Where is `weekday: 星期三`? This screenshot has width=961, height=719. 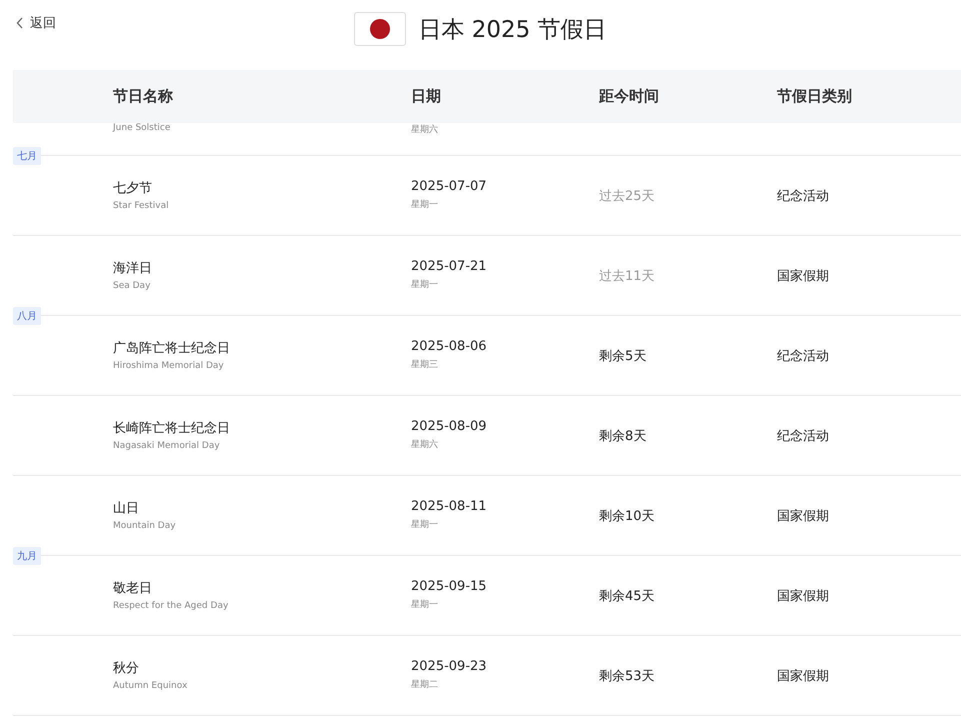
weekday: 星期三 is located at coordinates (425, 364).